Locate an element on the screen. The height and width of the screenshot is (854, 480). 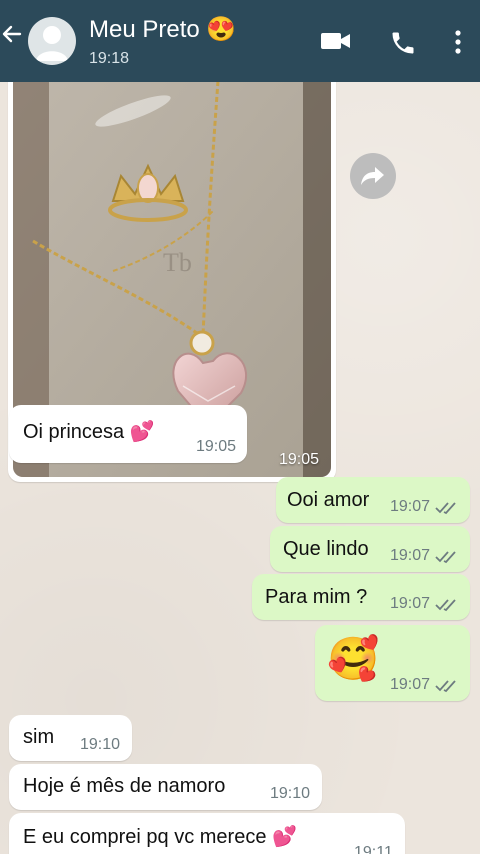
emoji-message: 🥰 is located at coordinates (353, 658).